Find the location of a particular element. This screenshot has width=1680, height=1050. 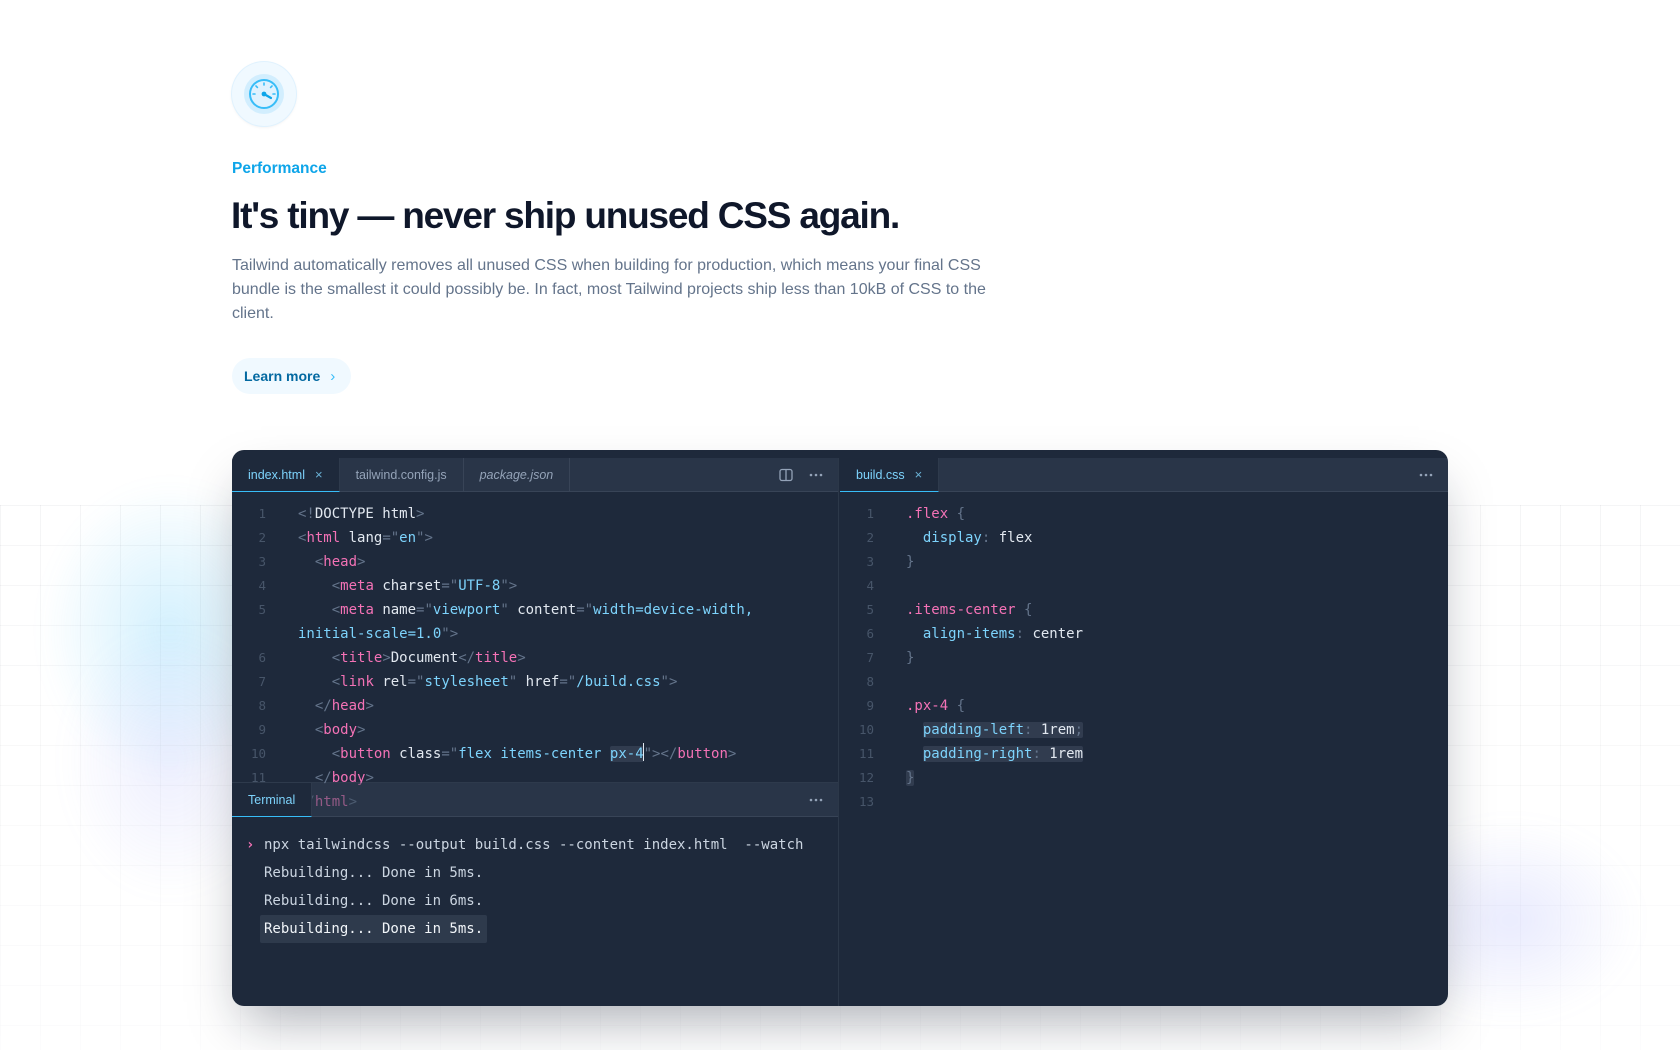

title-text: Document is located at coordinates (424, 658).